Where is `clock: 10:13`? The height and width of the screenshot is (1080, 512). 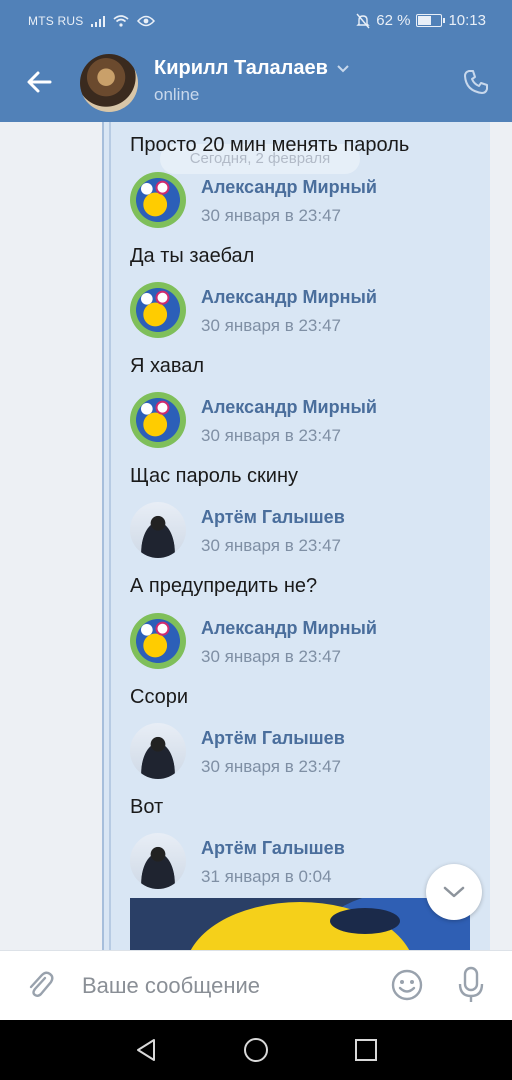 clock: 10:13 is located at coordinates (467, 20).